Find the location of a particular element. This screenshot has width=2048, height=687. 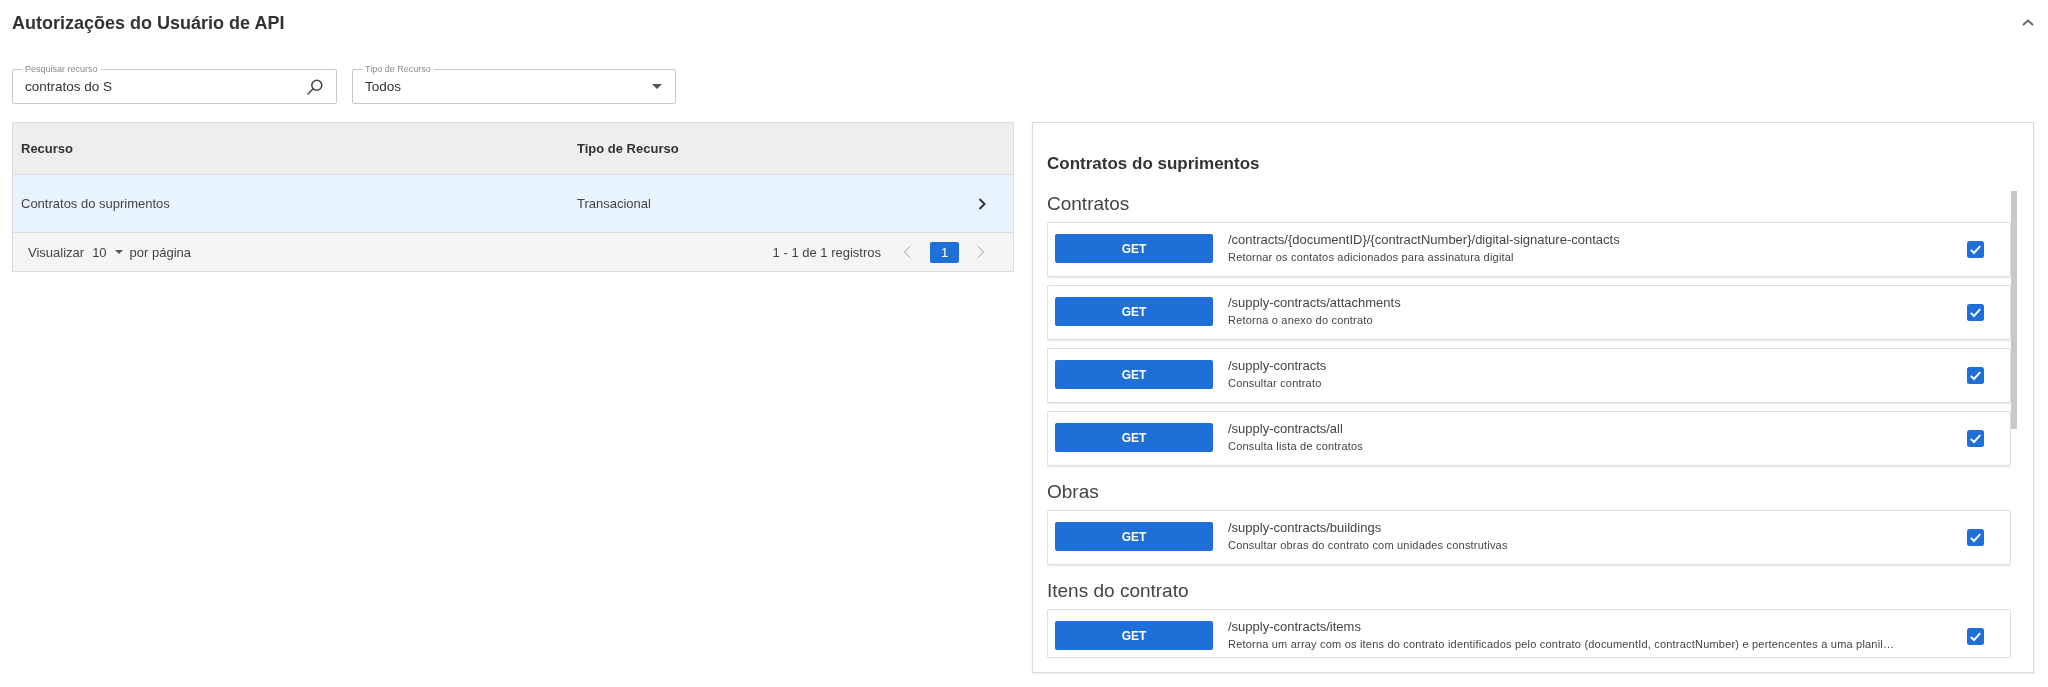

show-label: Visualizar is located at coordinates (56, 252).